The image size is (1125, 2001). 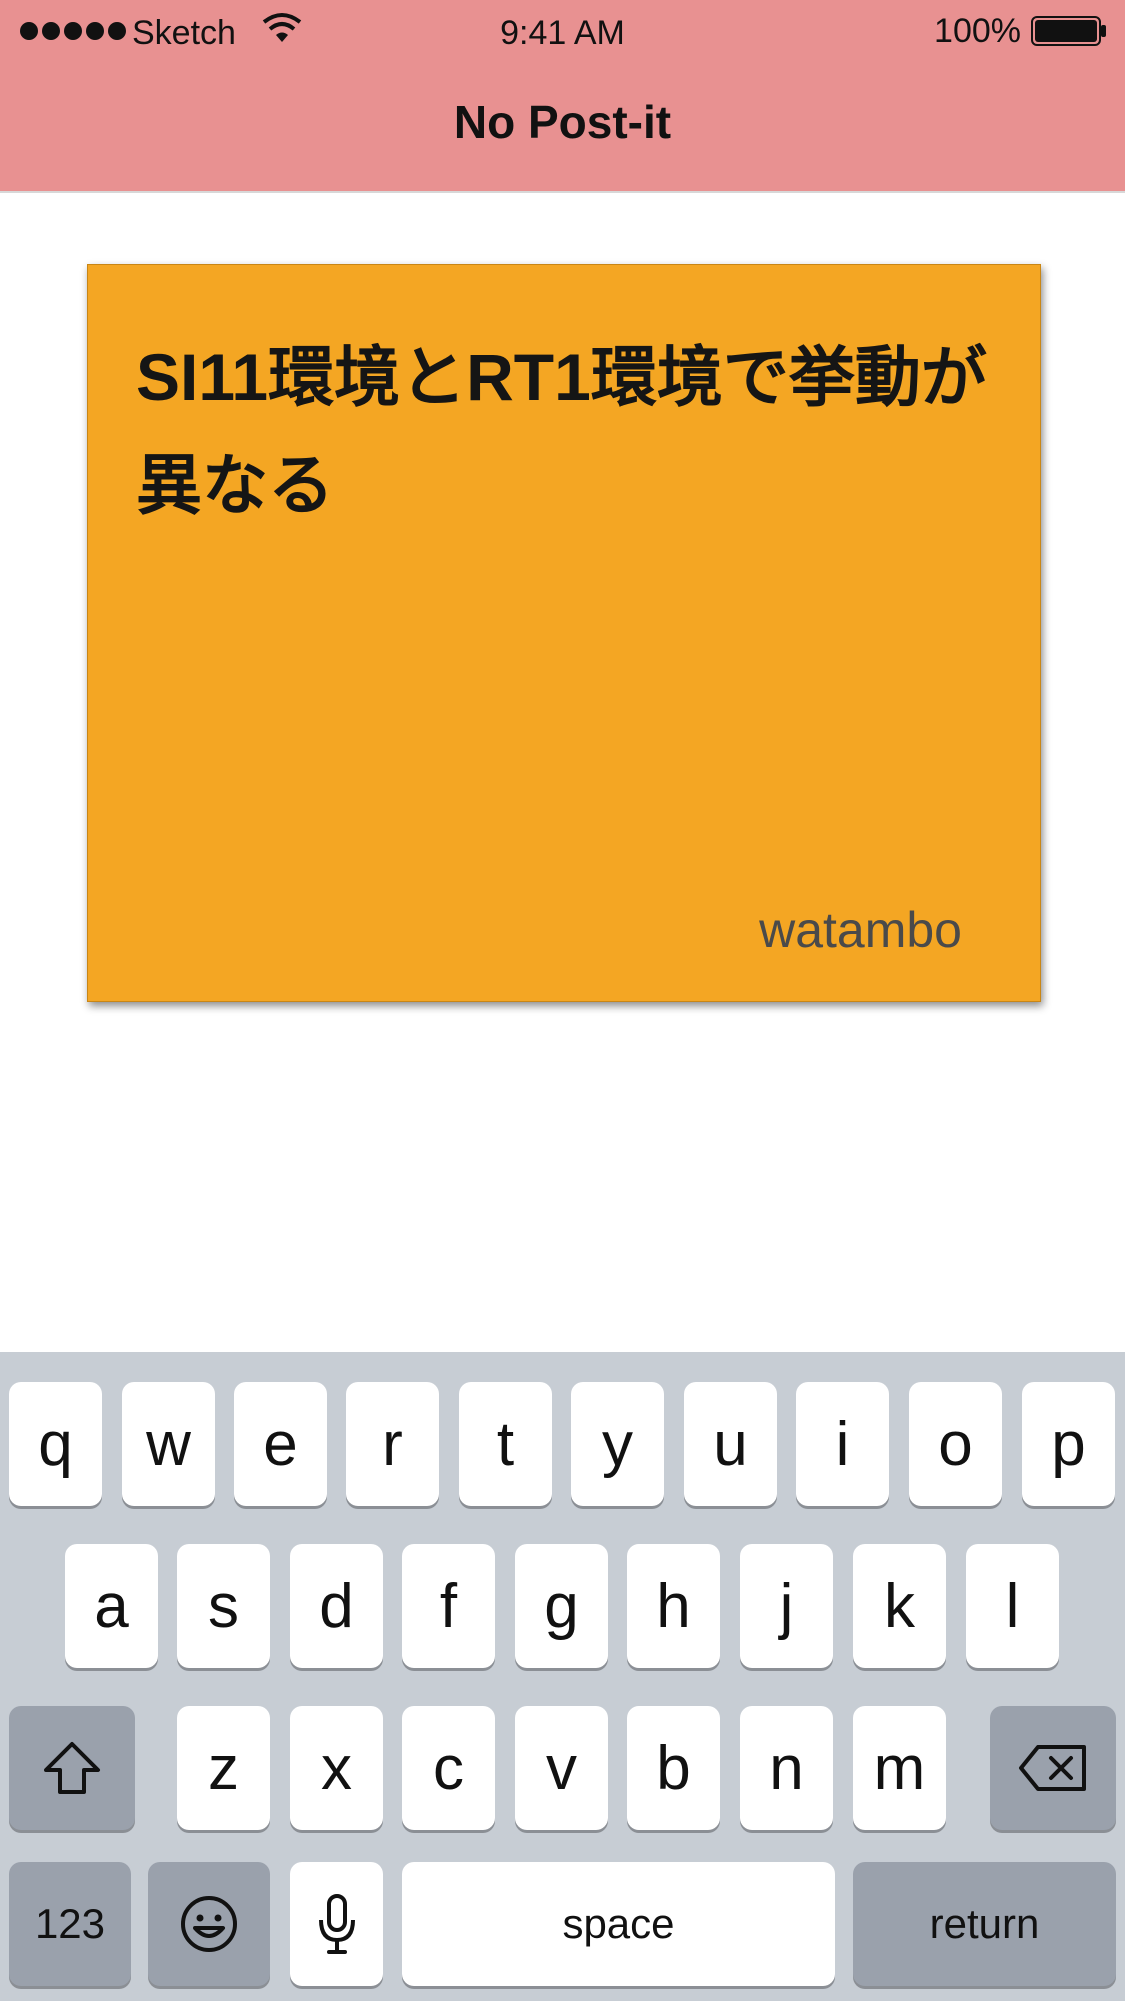 What do you see at coordinates (955, 1444) in the screenshot?
I see `key-o: o` at bounding box center [955, 1444].